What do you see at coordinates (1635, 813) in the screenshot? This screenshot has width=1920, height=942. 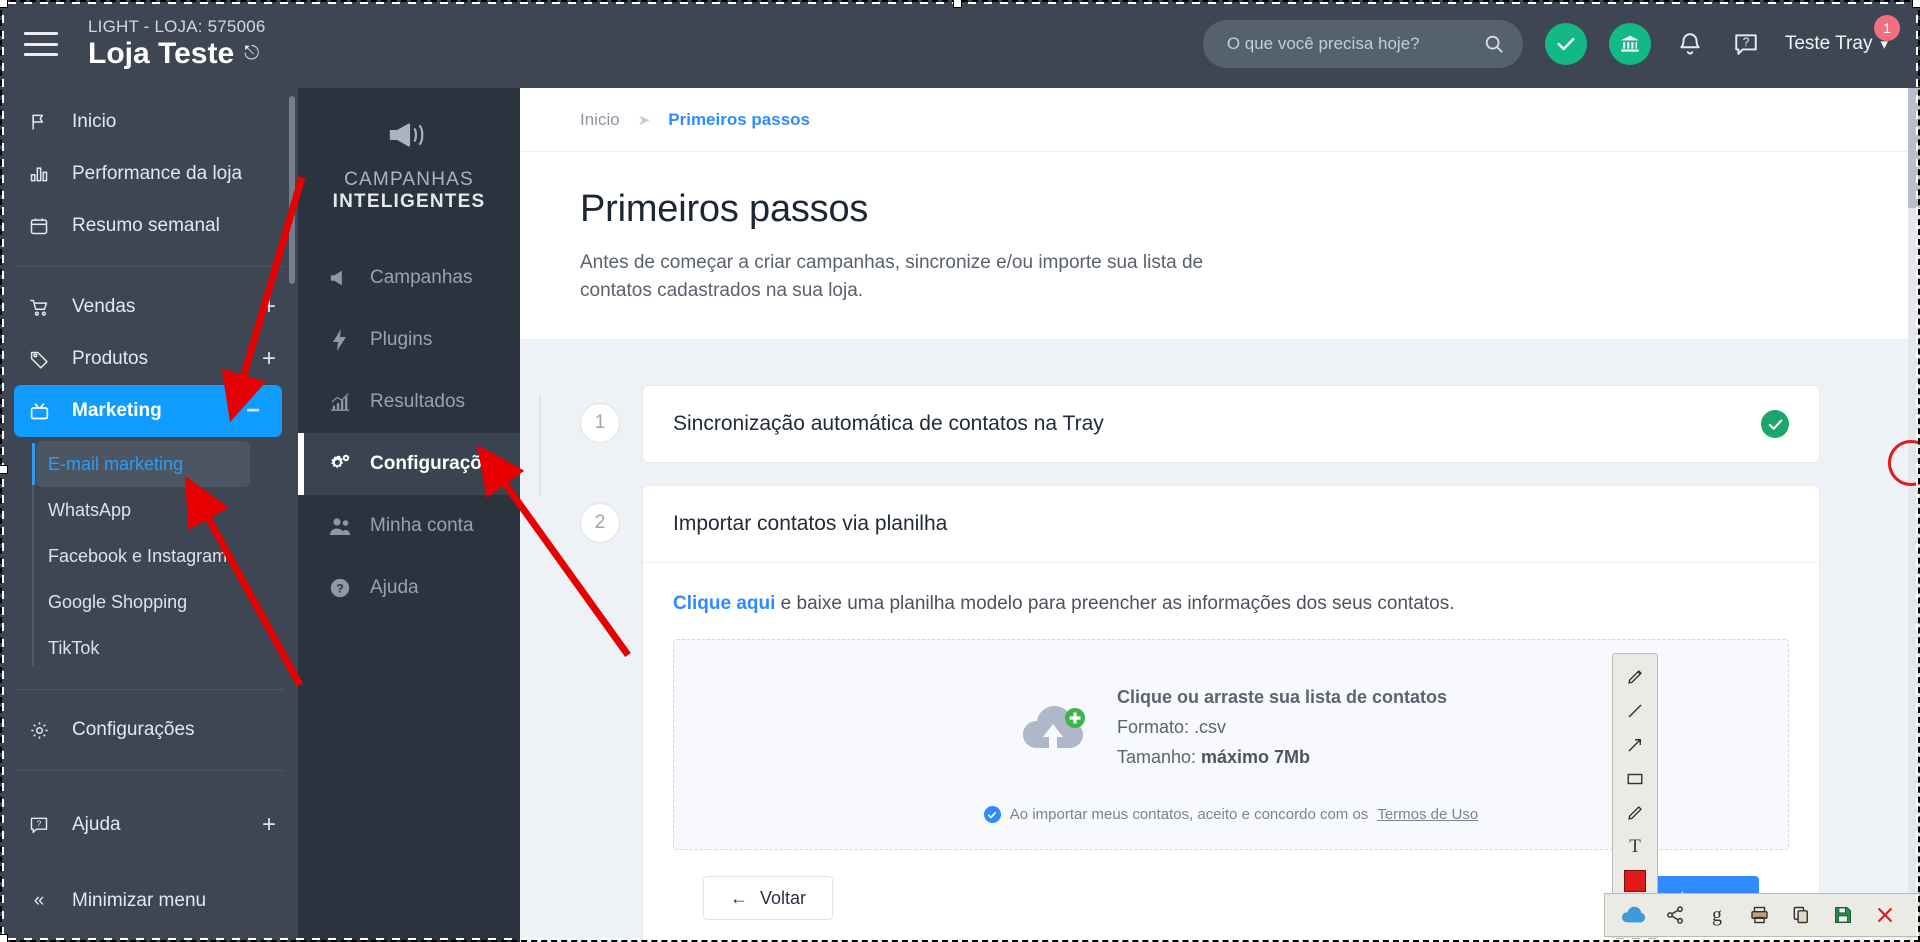 I see `marker-icon` at bounding box center [1635, 813].